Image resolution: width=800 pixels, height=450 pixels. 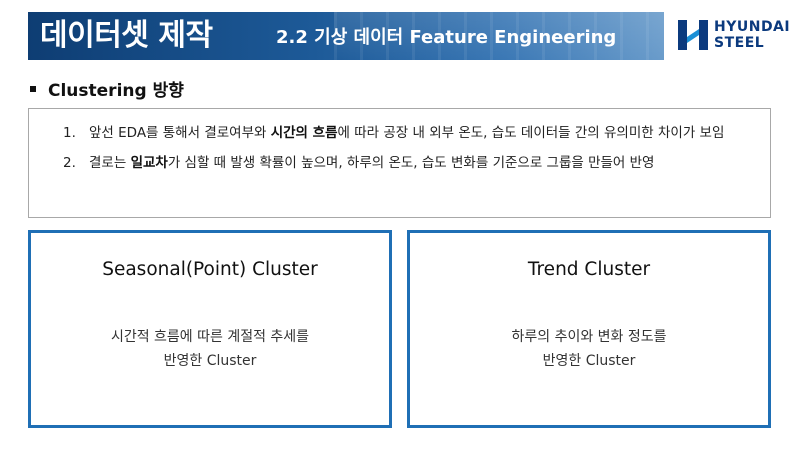 I want to click on page-subtitle: 2.2 기상 데이터 Feature Engineering, so click(x=446, y=37).